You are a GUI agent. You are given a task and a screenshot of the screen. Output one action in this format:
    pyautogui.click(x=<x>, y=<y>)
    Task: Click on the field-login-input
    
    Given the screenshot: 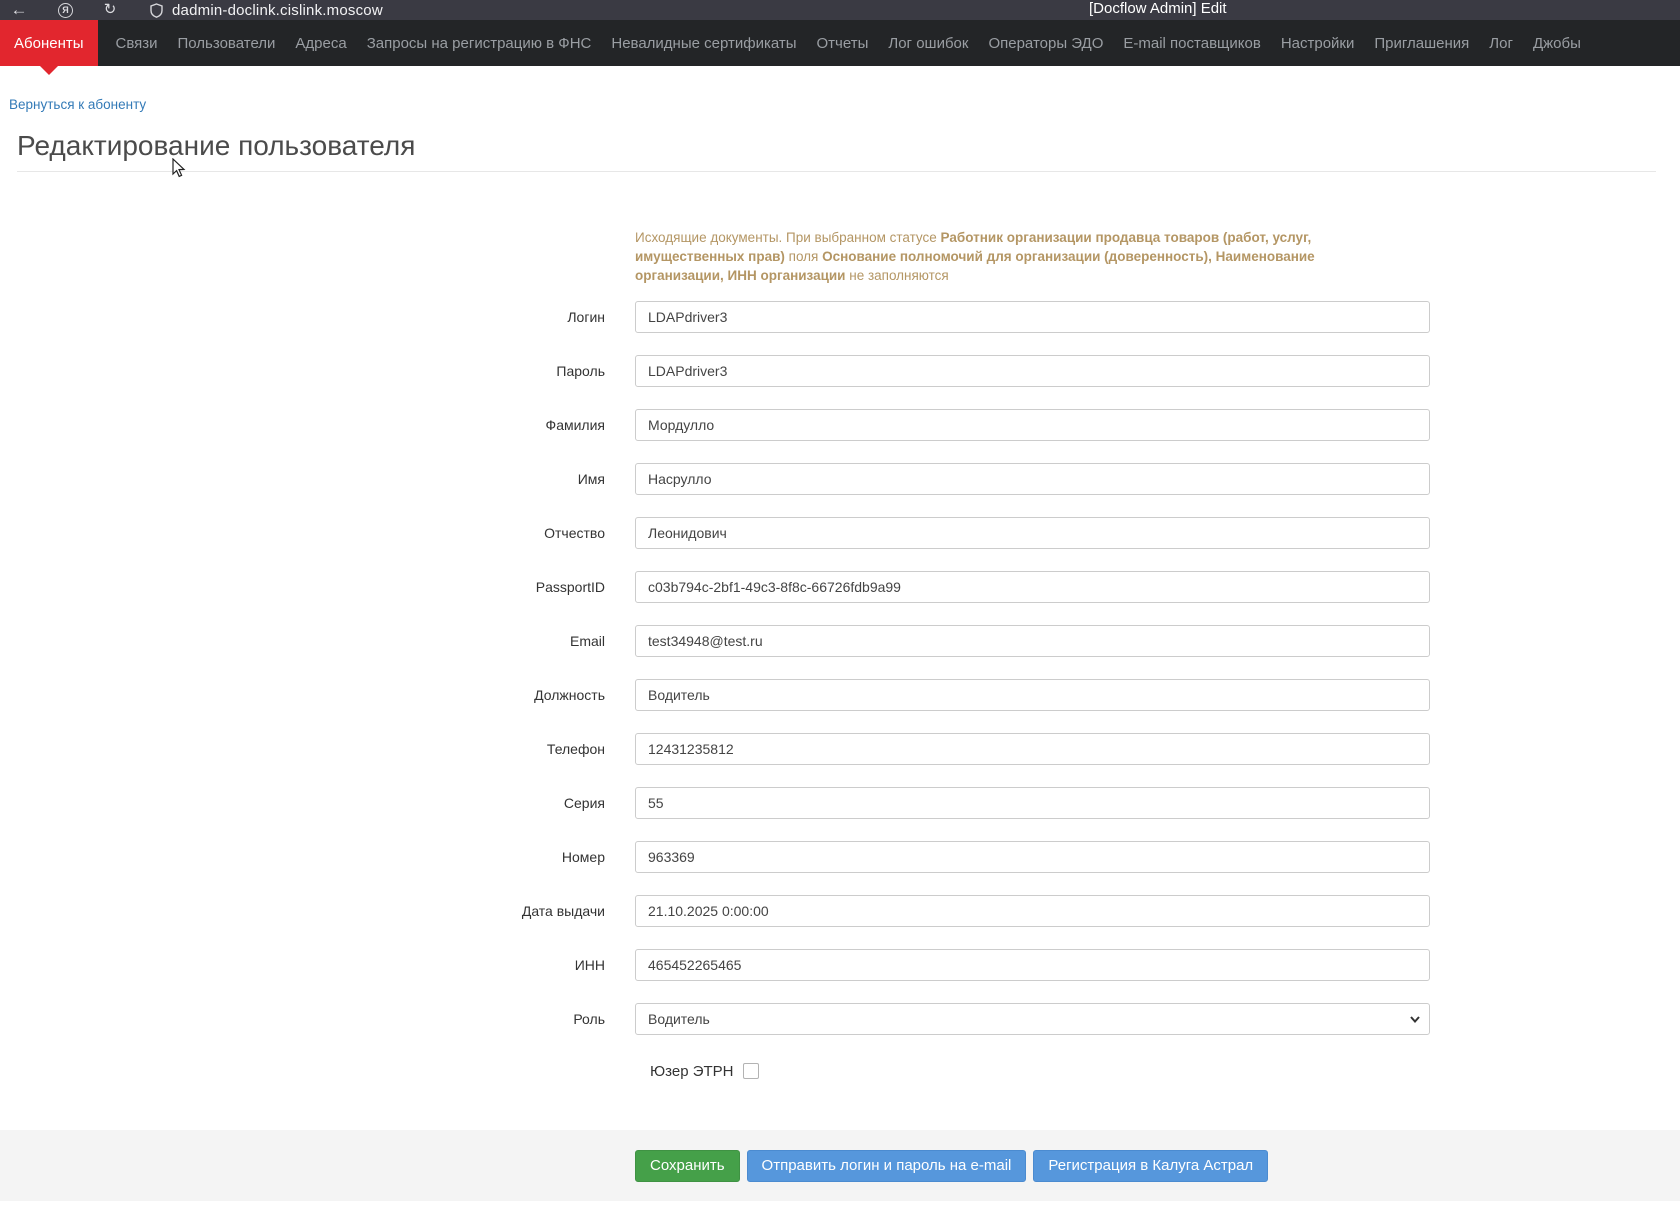 What is the action you would take?
    pyautogui.click(x=1032, y=317)
    